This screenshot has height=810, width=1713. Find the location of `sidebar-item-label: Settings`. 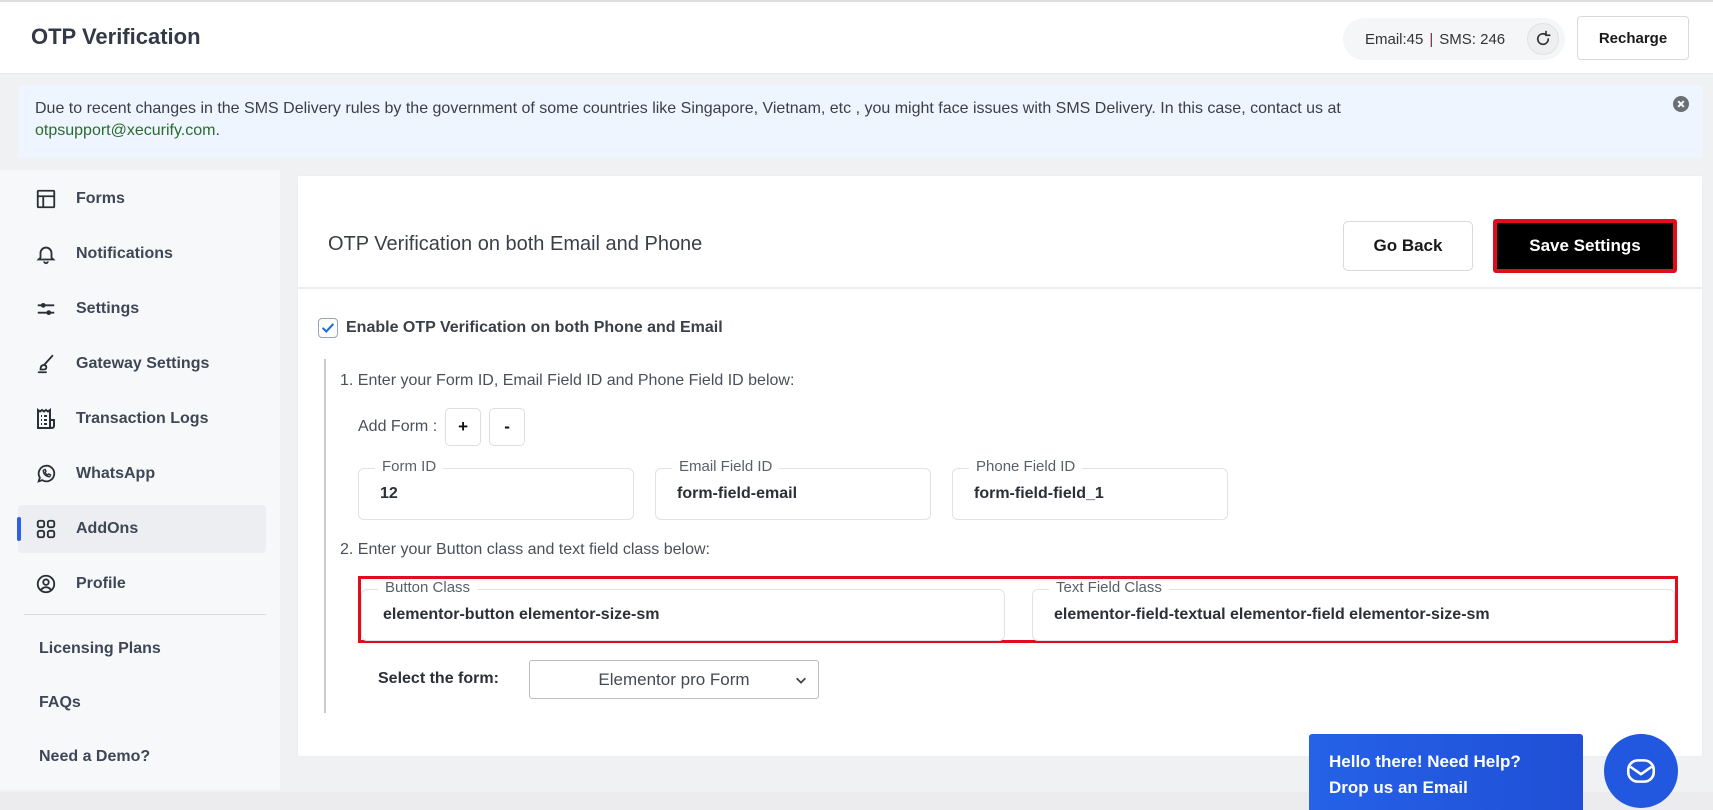

sidebar-item-label: Settings is located at coordinates (108, 308).